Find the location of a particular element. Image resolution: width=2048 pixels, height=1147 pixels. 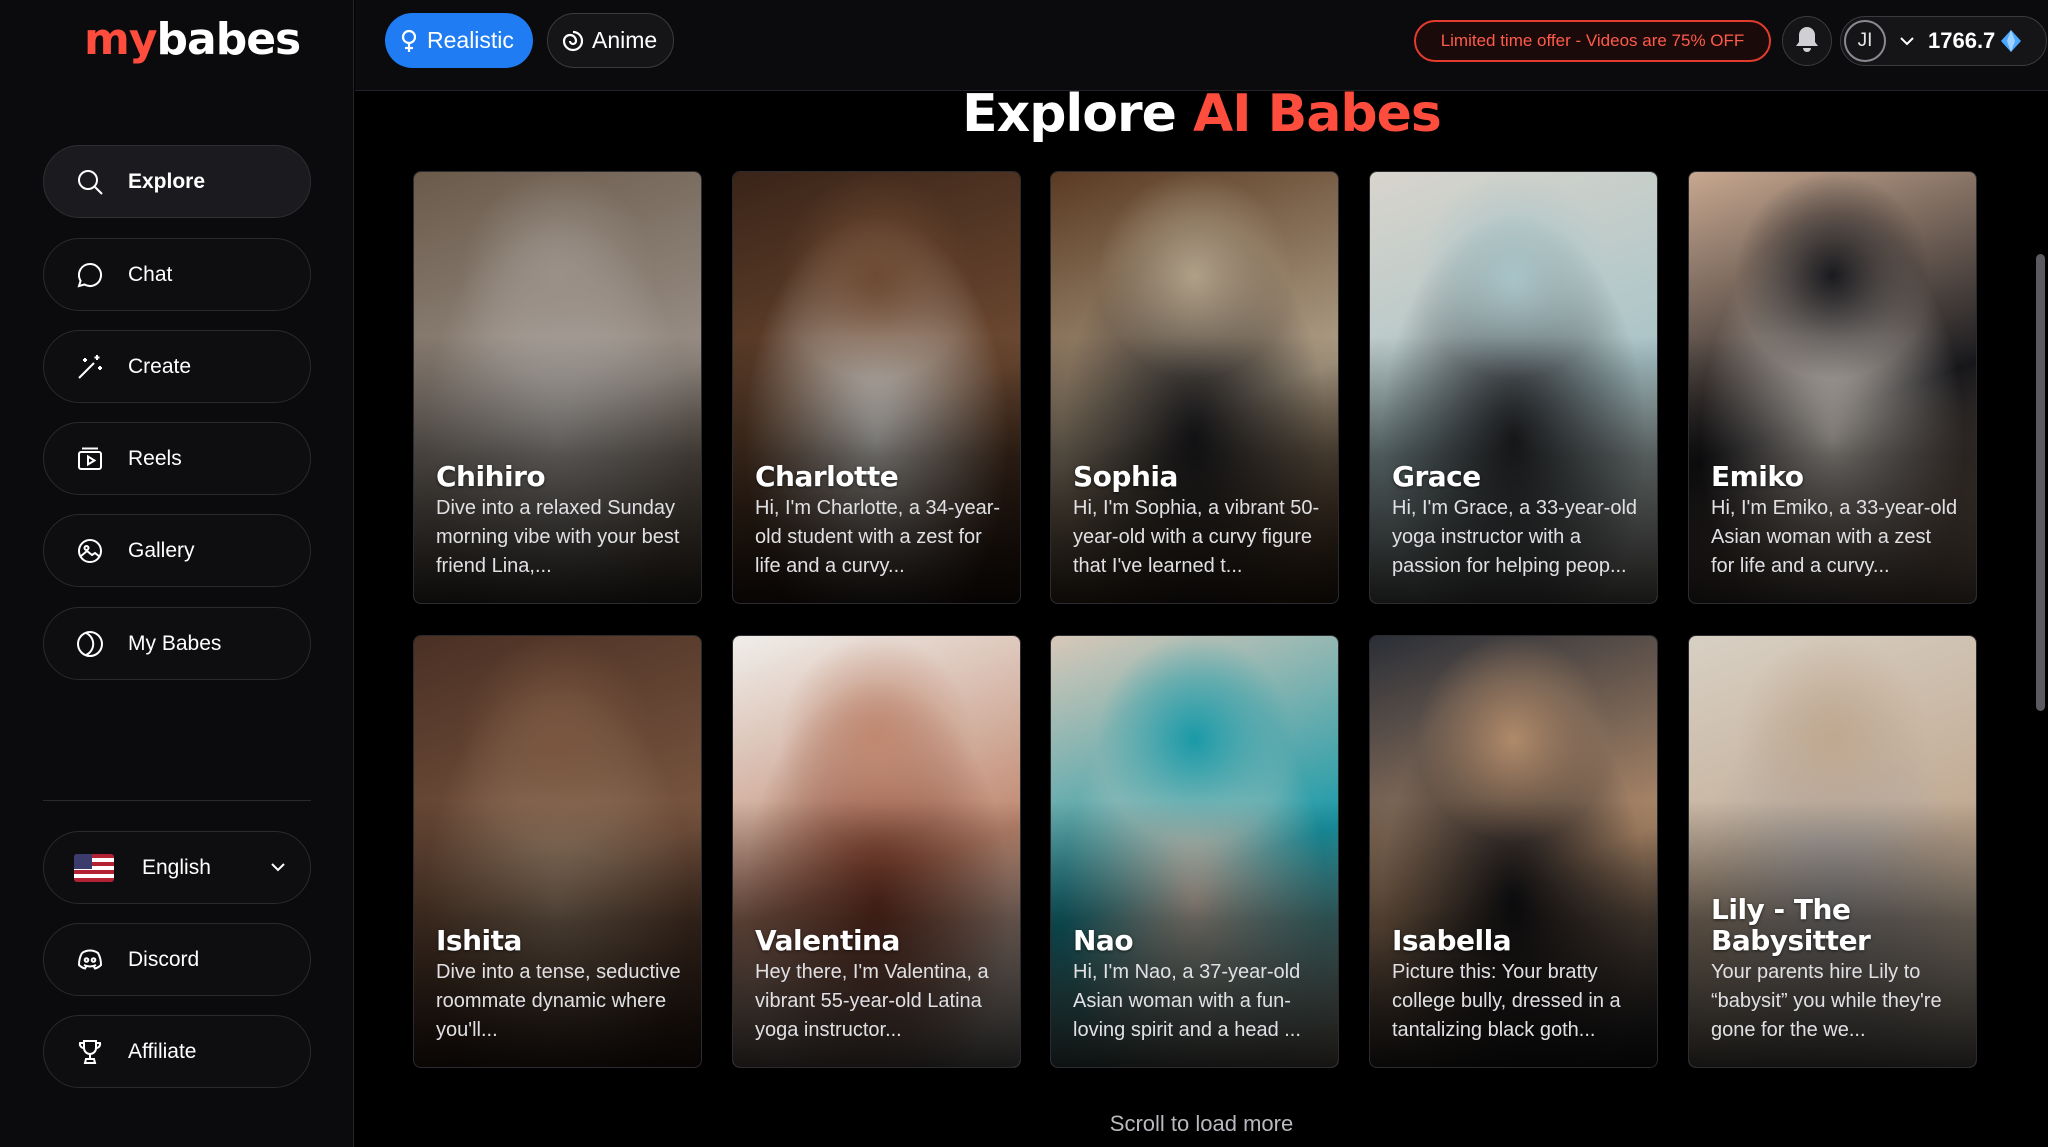

card-name: Emiko is located at coordinates (1757, 476).